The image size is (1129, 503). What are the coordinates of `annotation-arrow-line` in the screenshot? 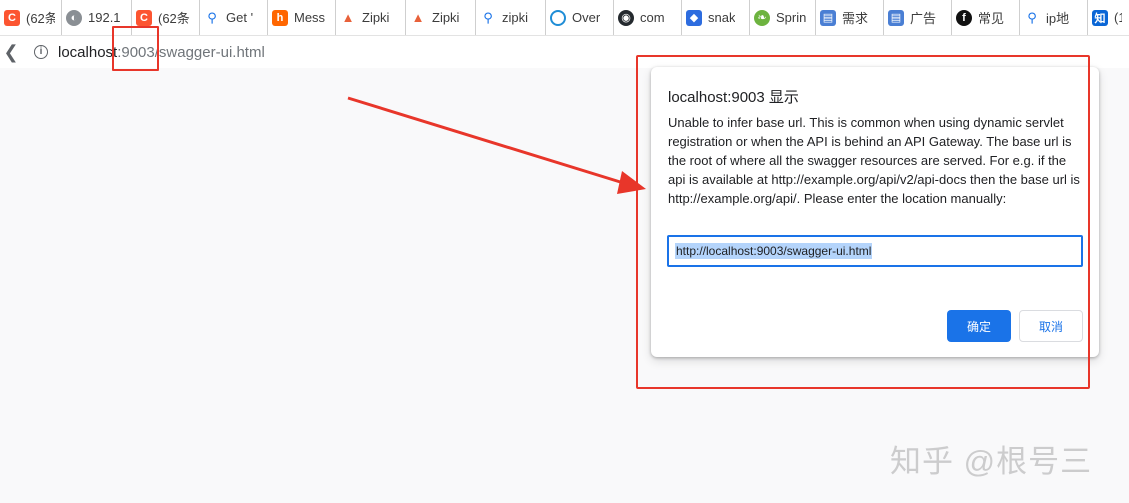 It's located at (489, 141).